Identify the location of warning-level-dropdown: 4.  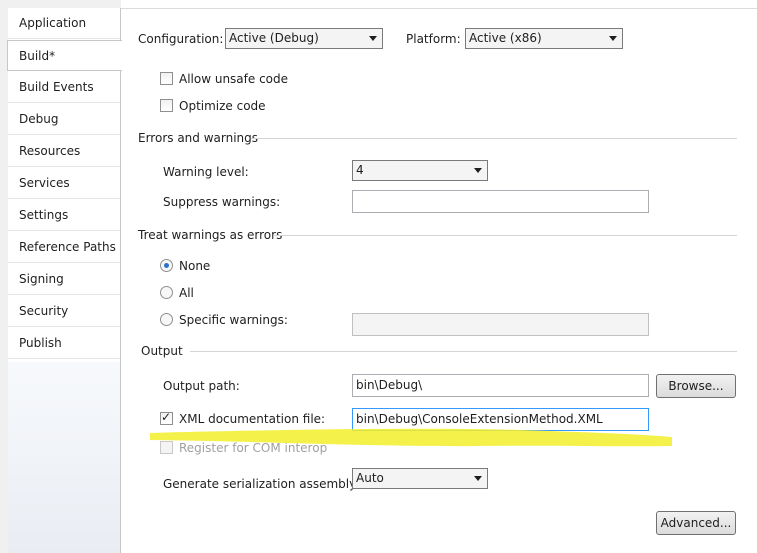
(420, 170).